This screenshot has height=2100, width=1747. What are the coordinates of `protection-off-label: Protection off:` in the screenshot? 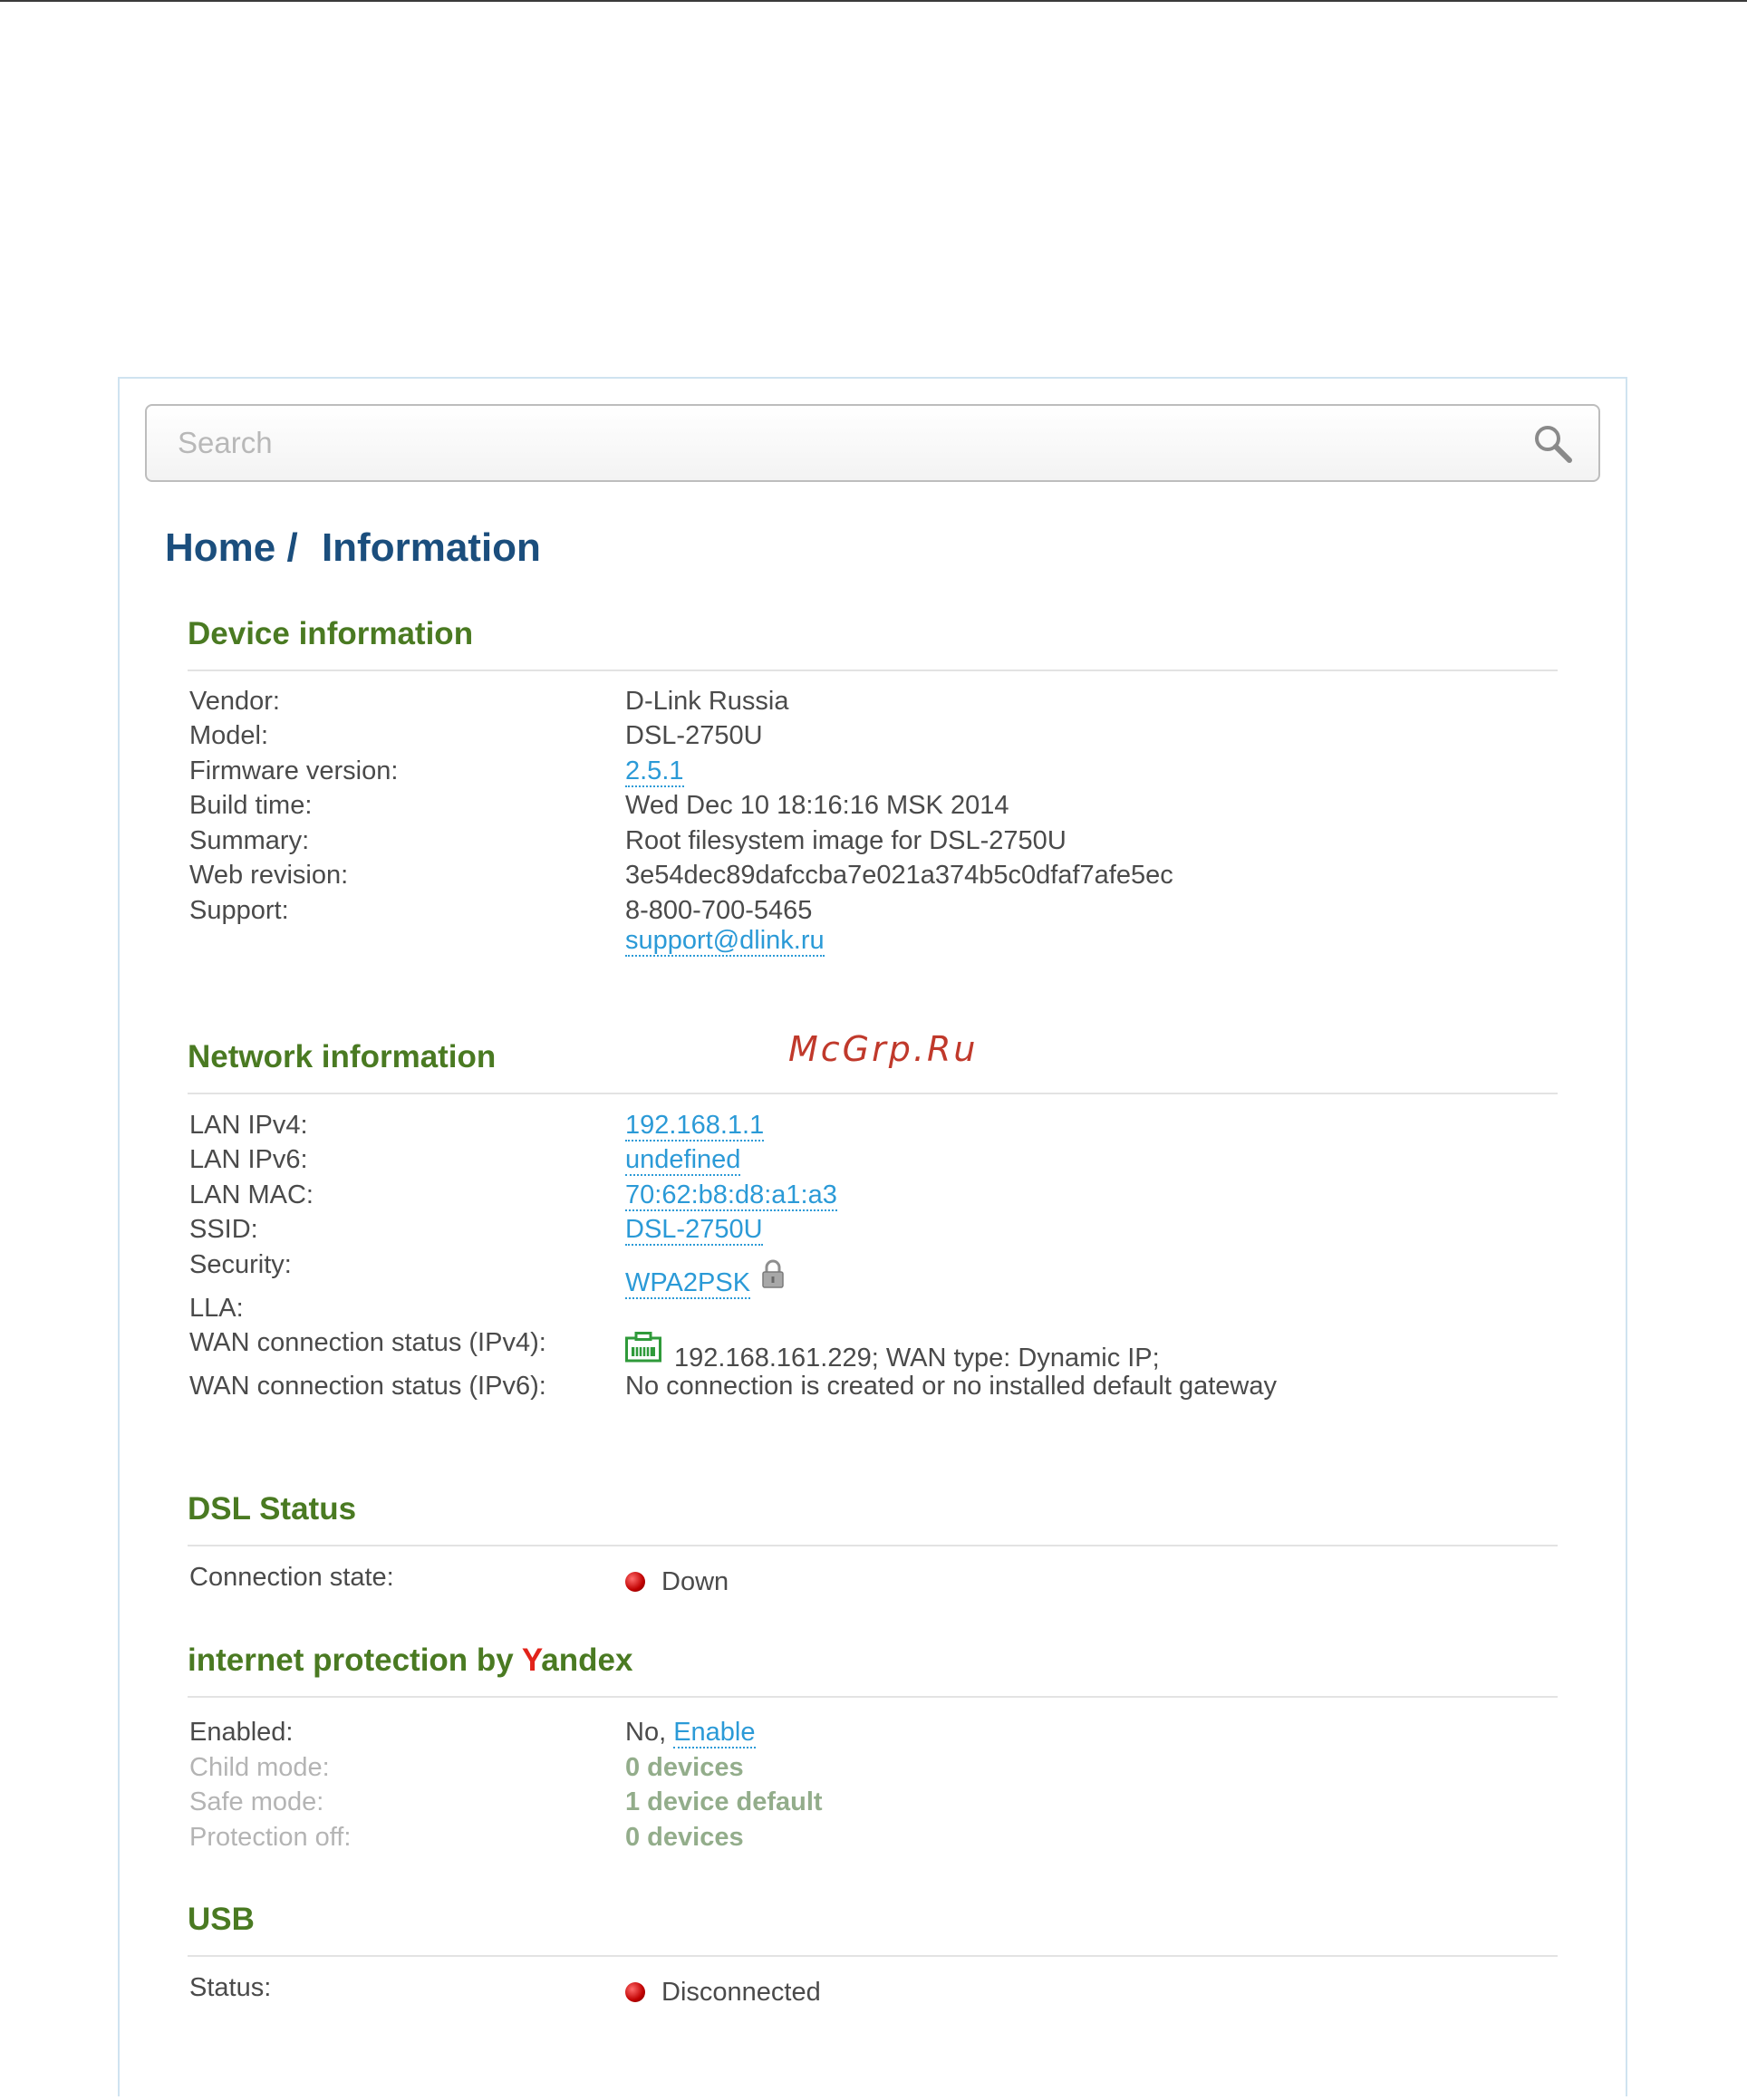 It's located at (270, 1837).